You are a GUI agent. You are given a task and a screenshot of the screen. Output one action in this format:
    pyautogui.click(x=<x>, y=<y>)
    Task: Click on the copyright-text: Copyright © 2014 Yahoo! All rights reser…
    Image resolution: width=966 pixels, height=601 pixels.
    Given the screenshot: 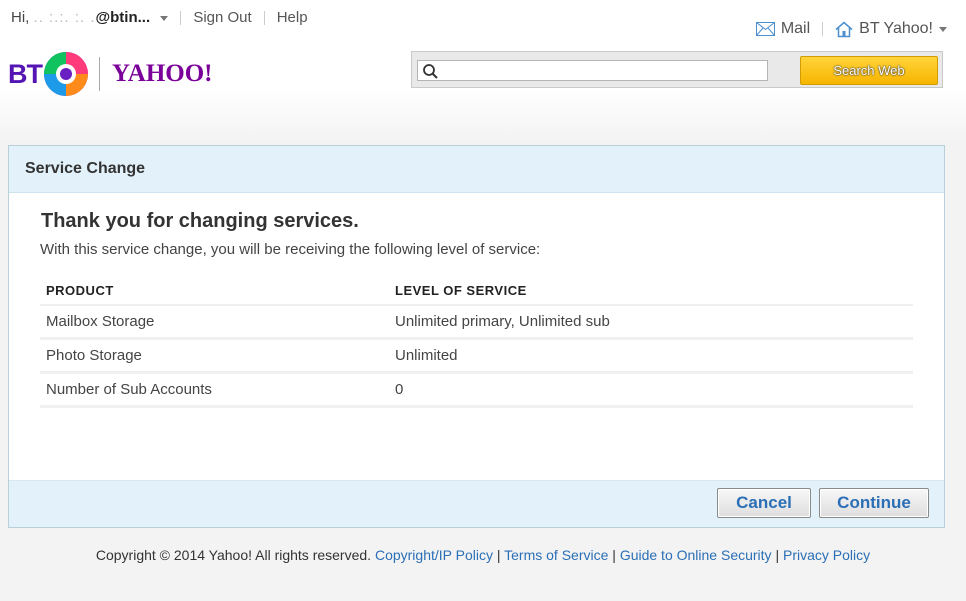 What is the action you would take?
    pyautogui.click(x=233, y=555)
    